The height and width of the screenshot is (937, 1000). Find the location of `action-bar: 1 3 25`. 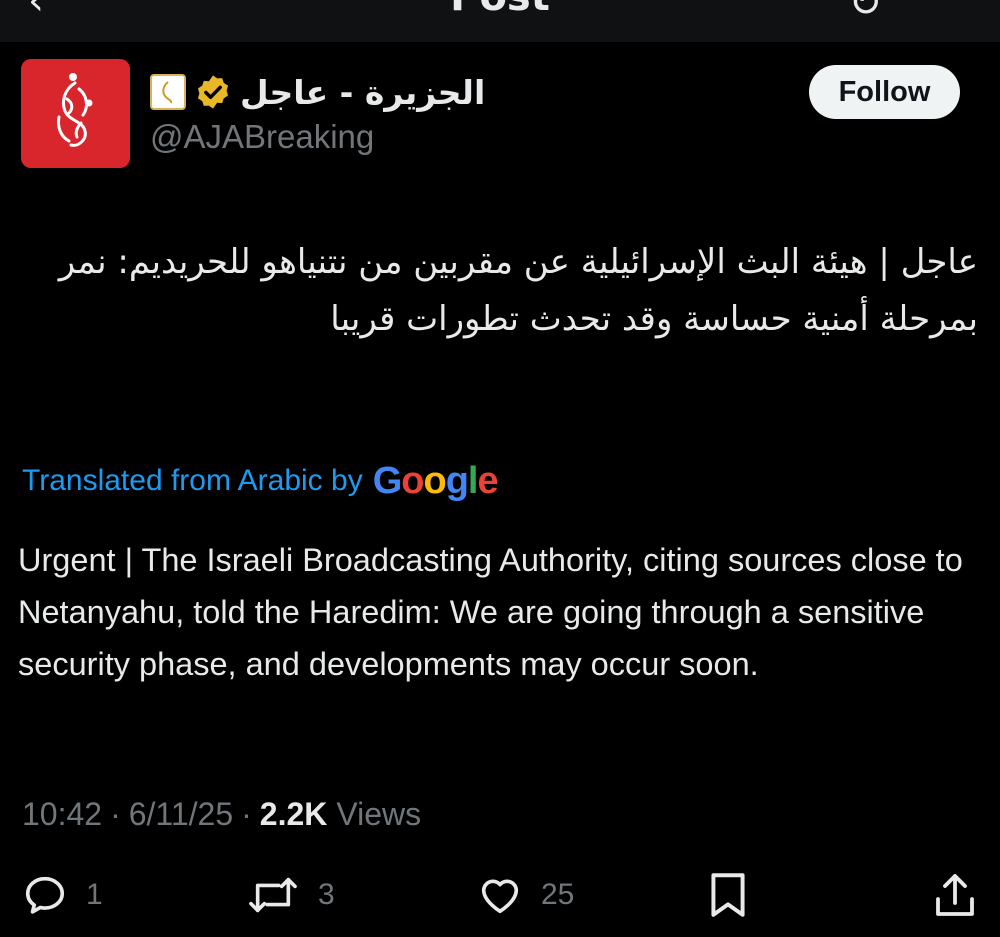

action-bar: 1 3 25 is located at coordinates (500, 895).